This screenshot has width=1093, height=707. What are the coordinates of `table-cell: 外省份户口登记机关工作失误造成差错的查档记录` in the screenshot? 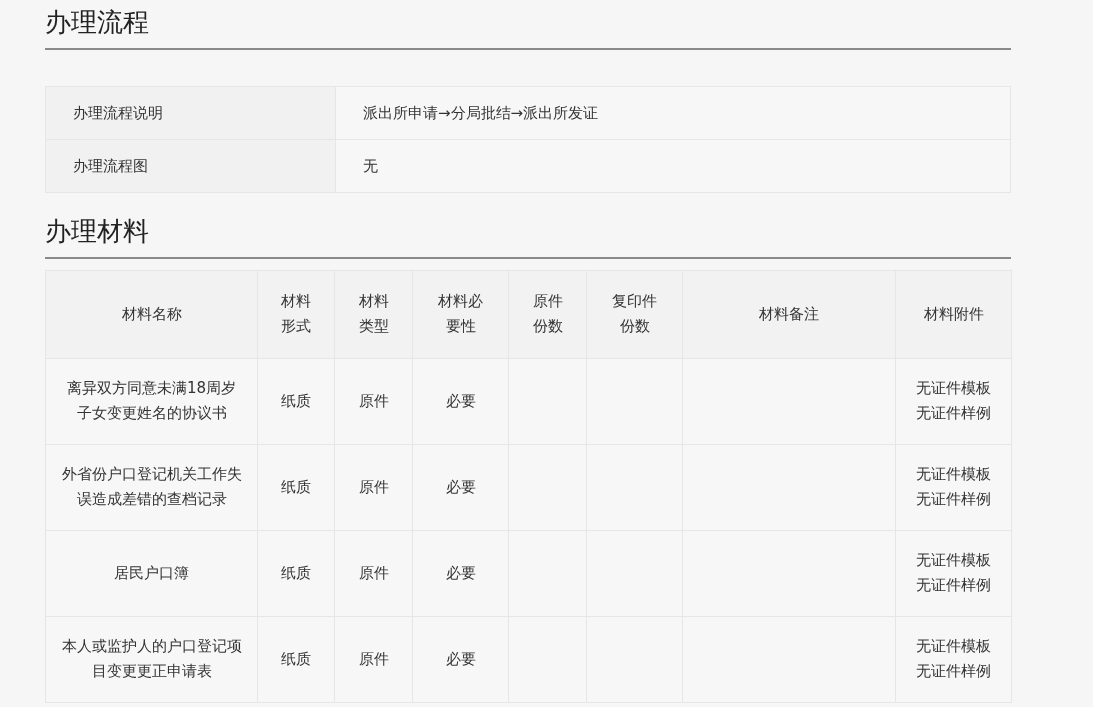 It's located at (151, 487).